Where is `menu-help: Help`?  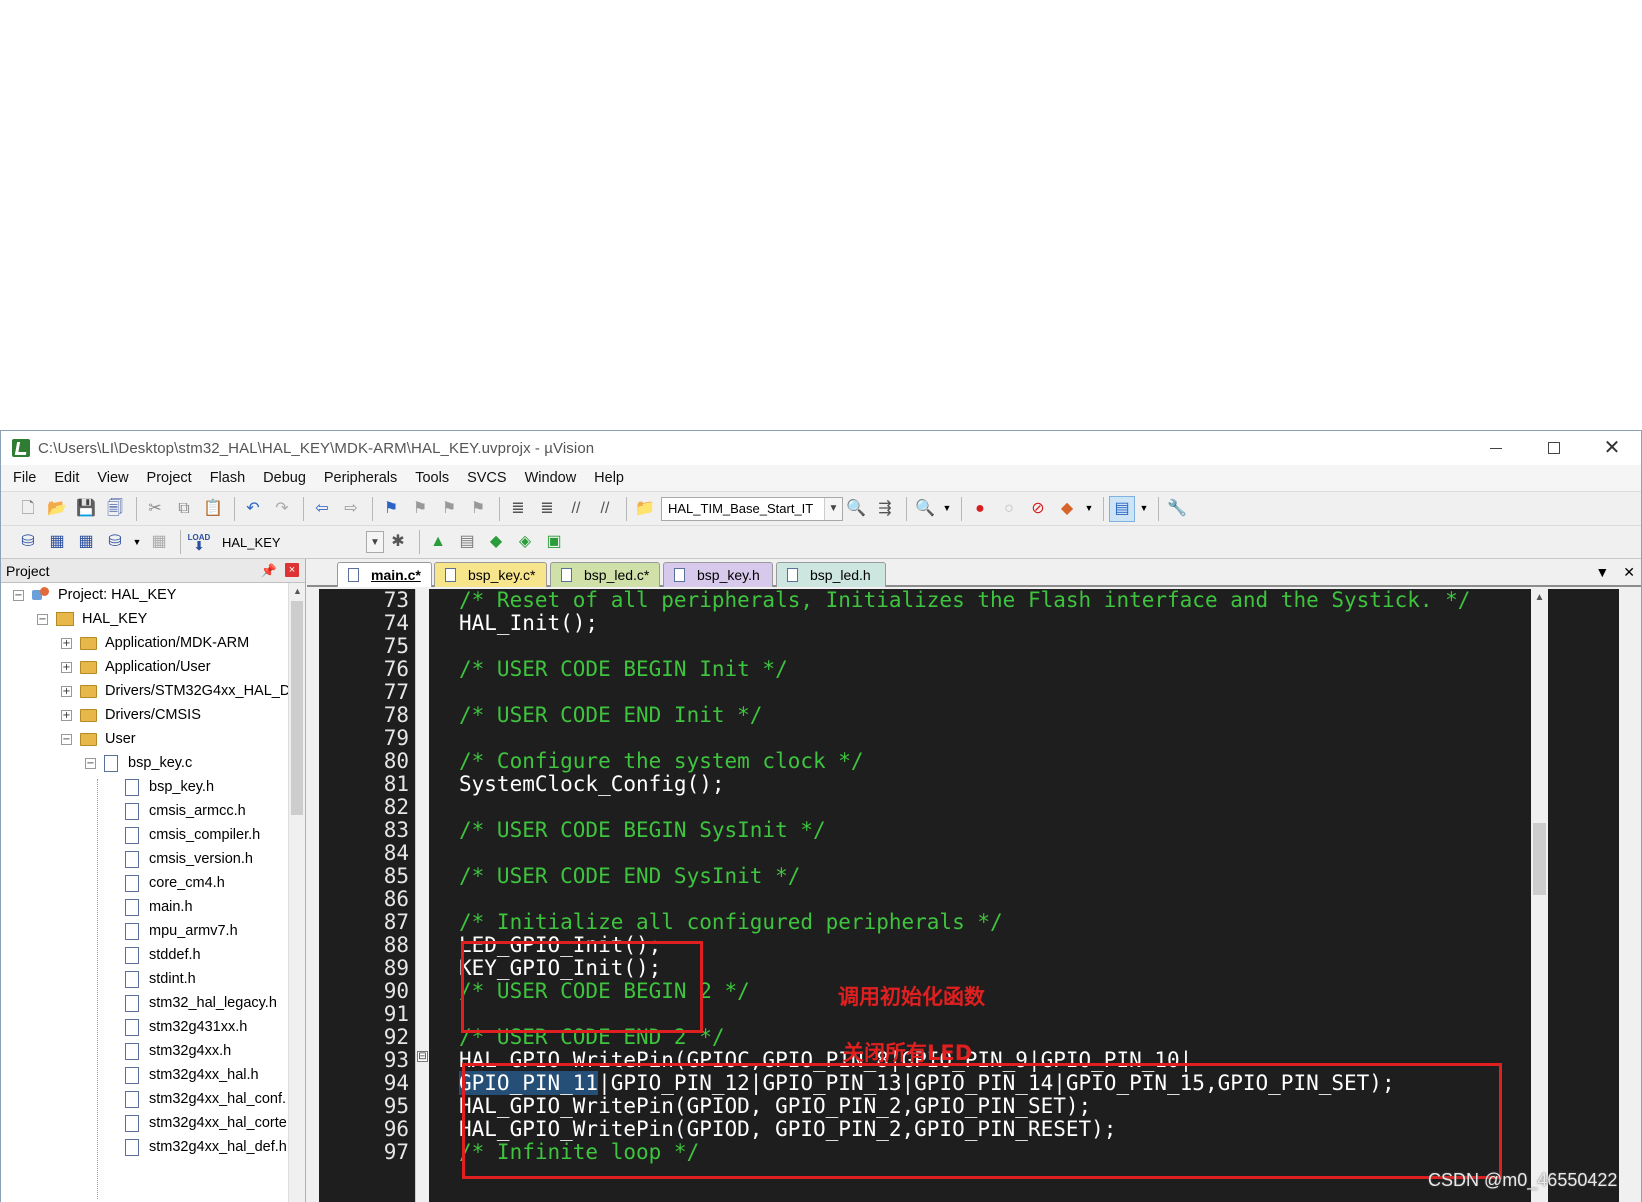
menu-help: Help is located at coordinates (609, 478).